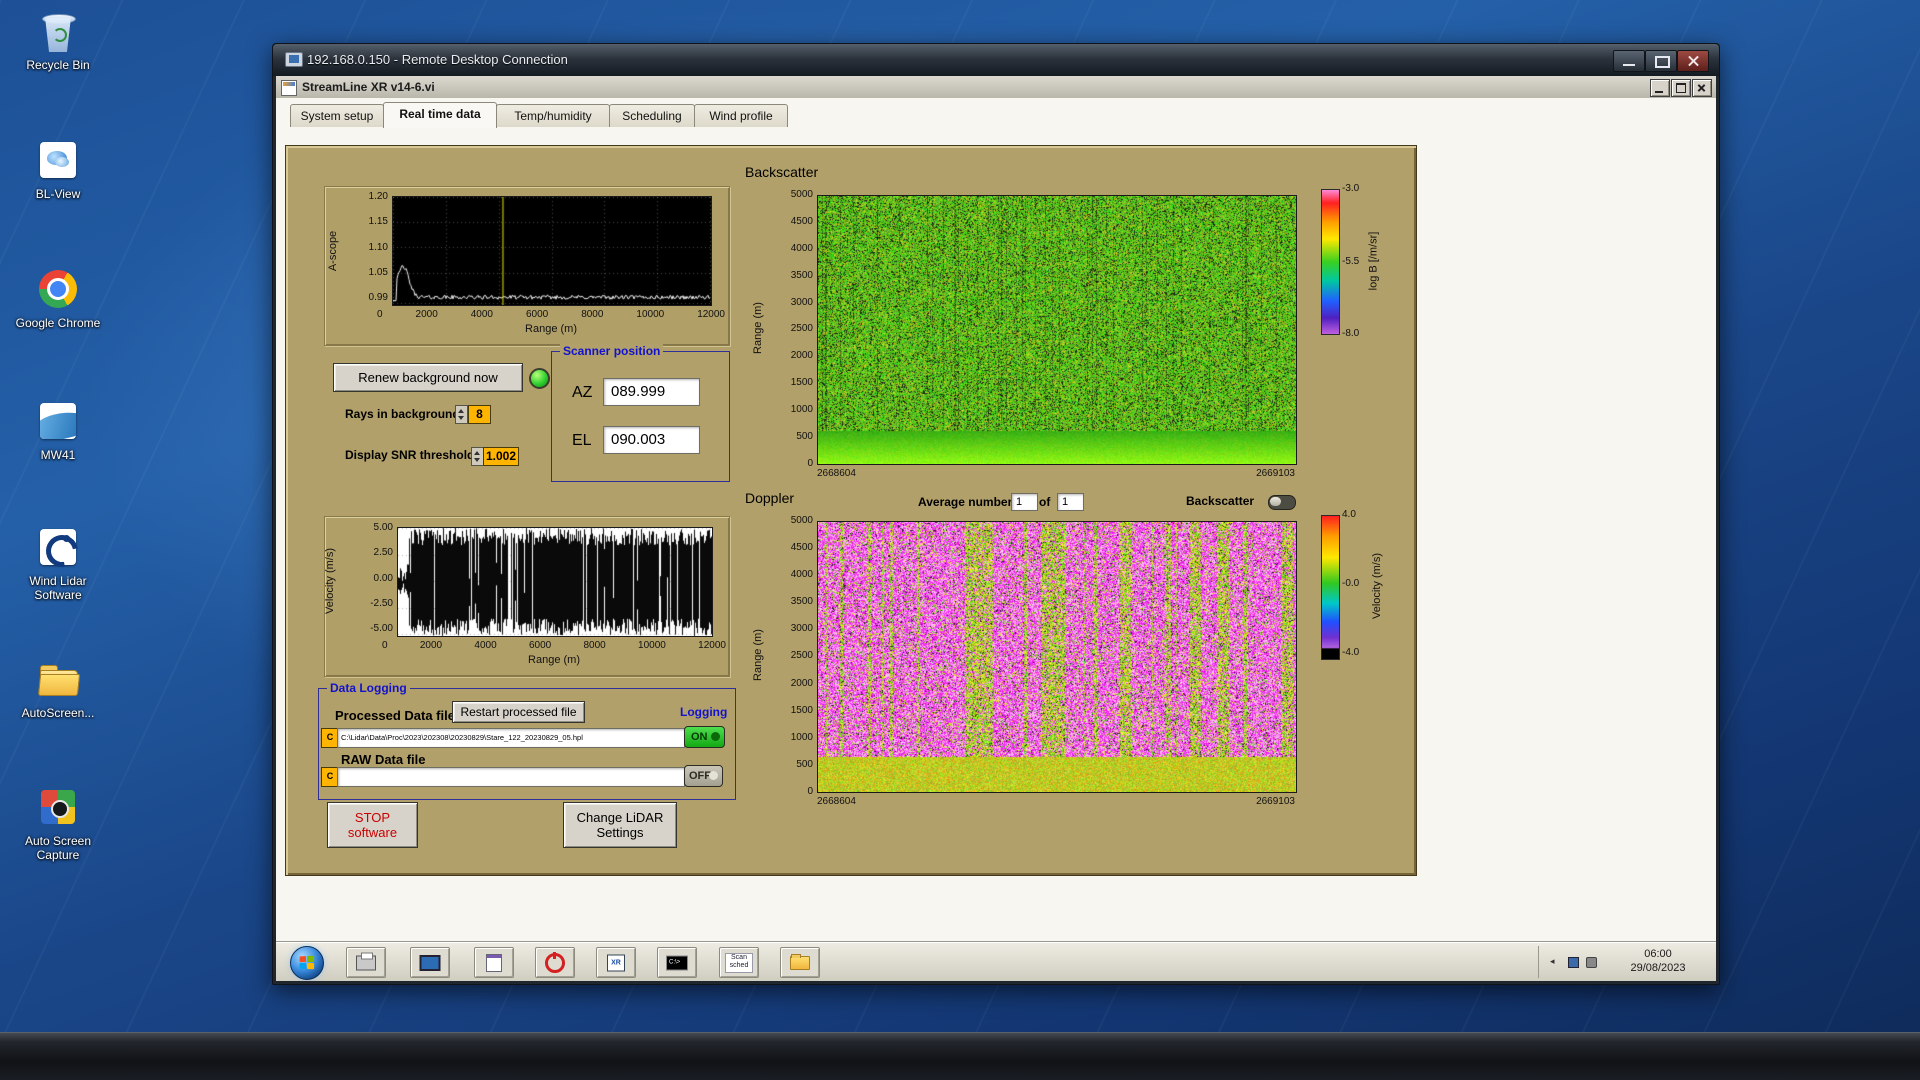  I want to click on scanner-position-title: Scanner position, so click(612, 351).